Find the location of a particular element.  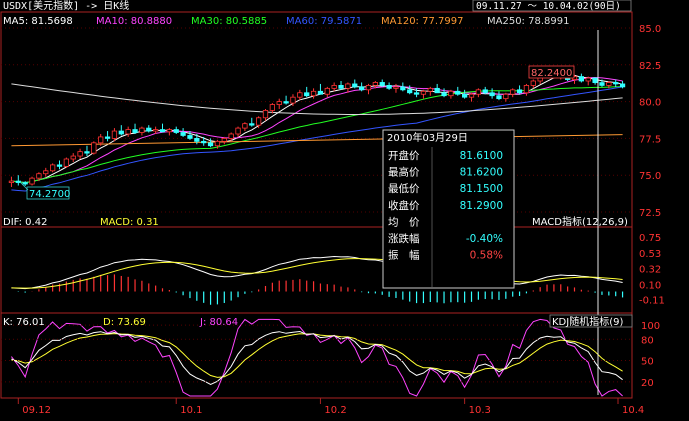

macd-tick-label: 0.75 is located at coordinates (650, 238).